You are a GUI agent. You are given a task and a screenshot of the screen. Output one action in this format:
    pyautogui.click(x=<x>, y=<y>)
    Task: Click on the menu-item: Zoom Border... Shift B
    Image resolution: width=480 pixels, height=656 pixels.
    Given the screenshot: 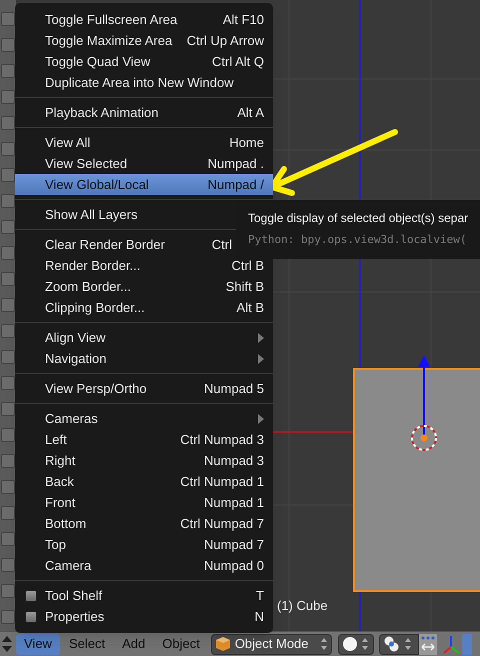 What is the action you would take?
    pyautogui.click(x=144, y=286)
    